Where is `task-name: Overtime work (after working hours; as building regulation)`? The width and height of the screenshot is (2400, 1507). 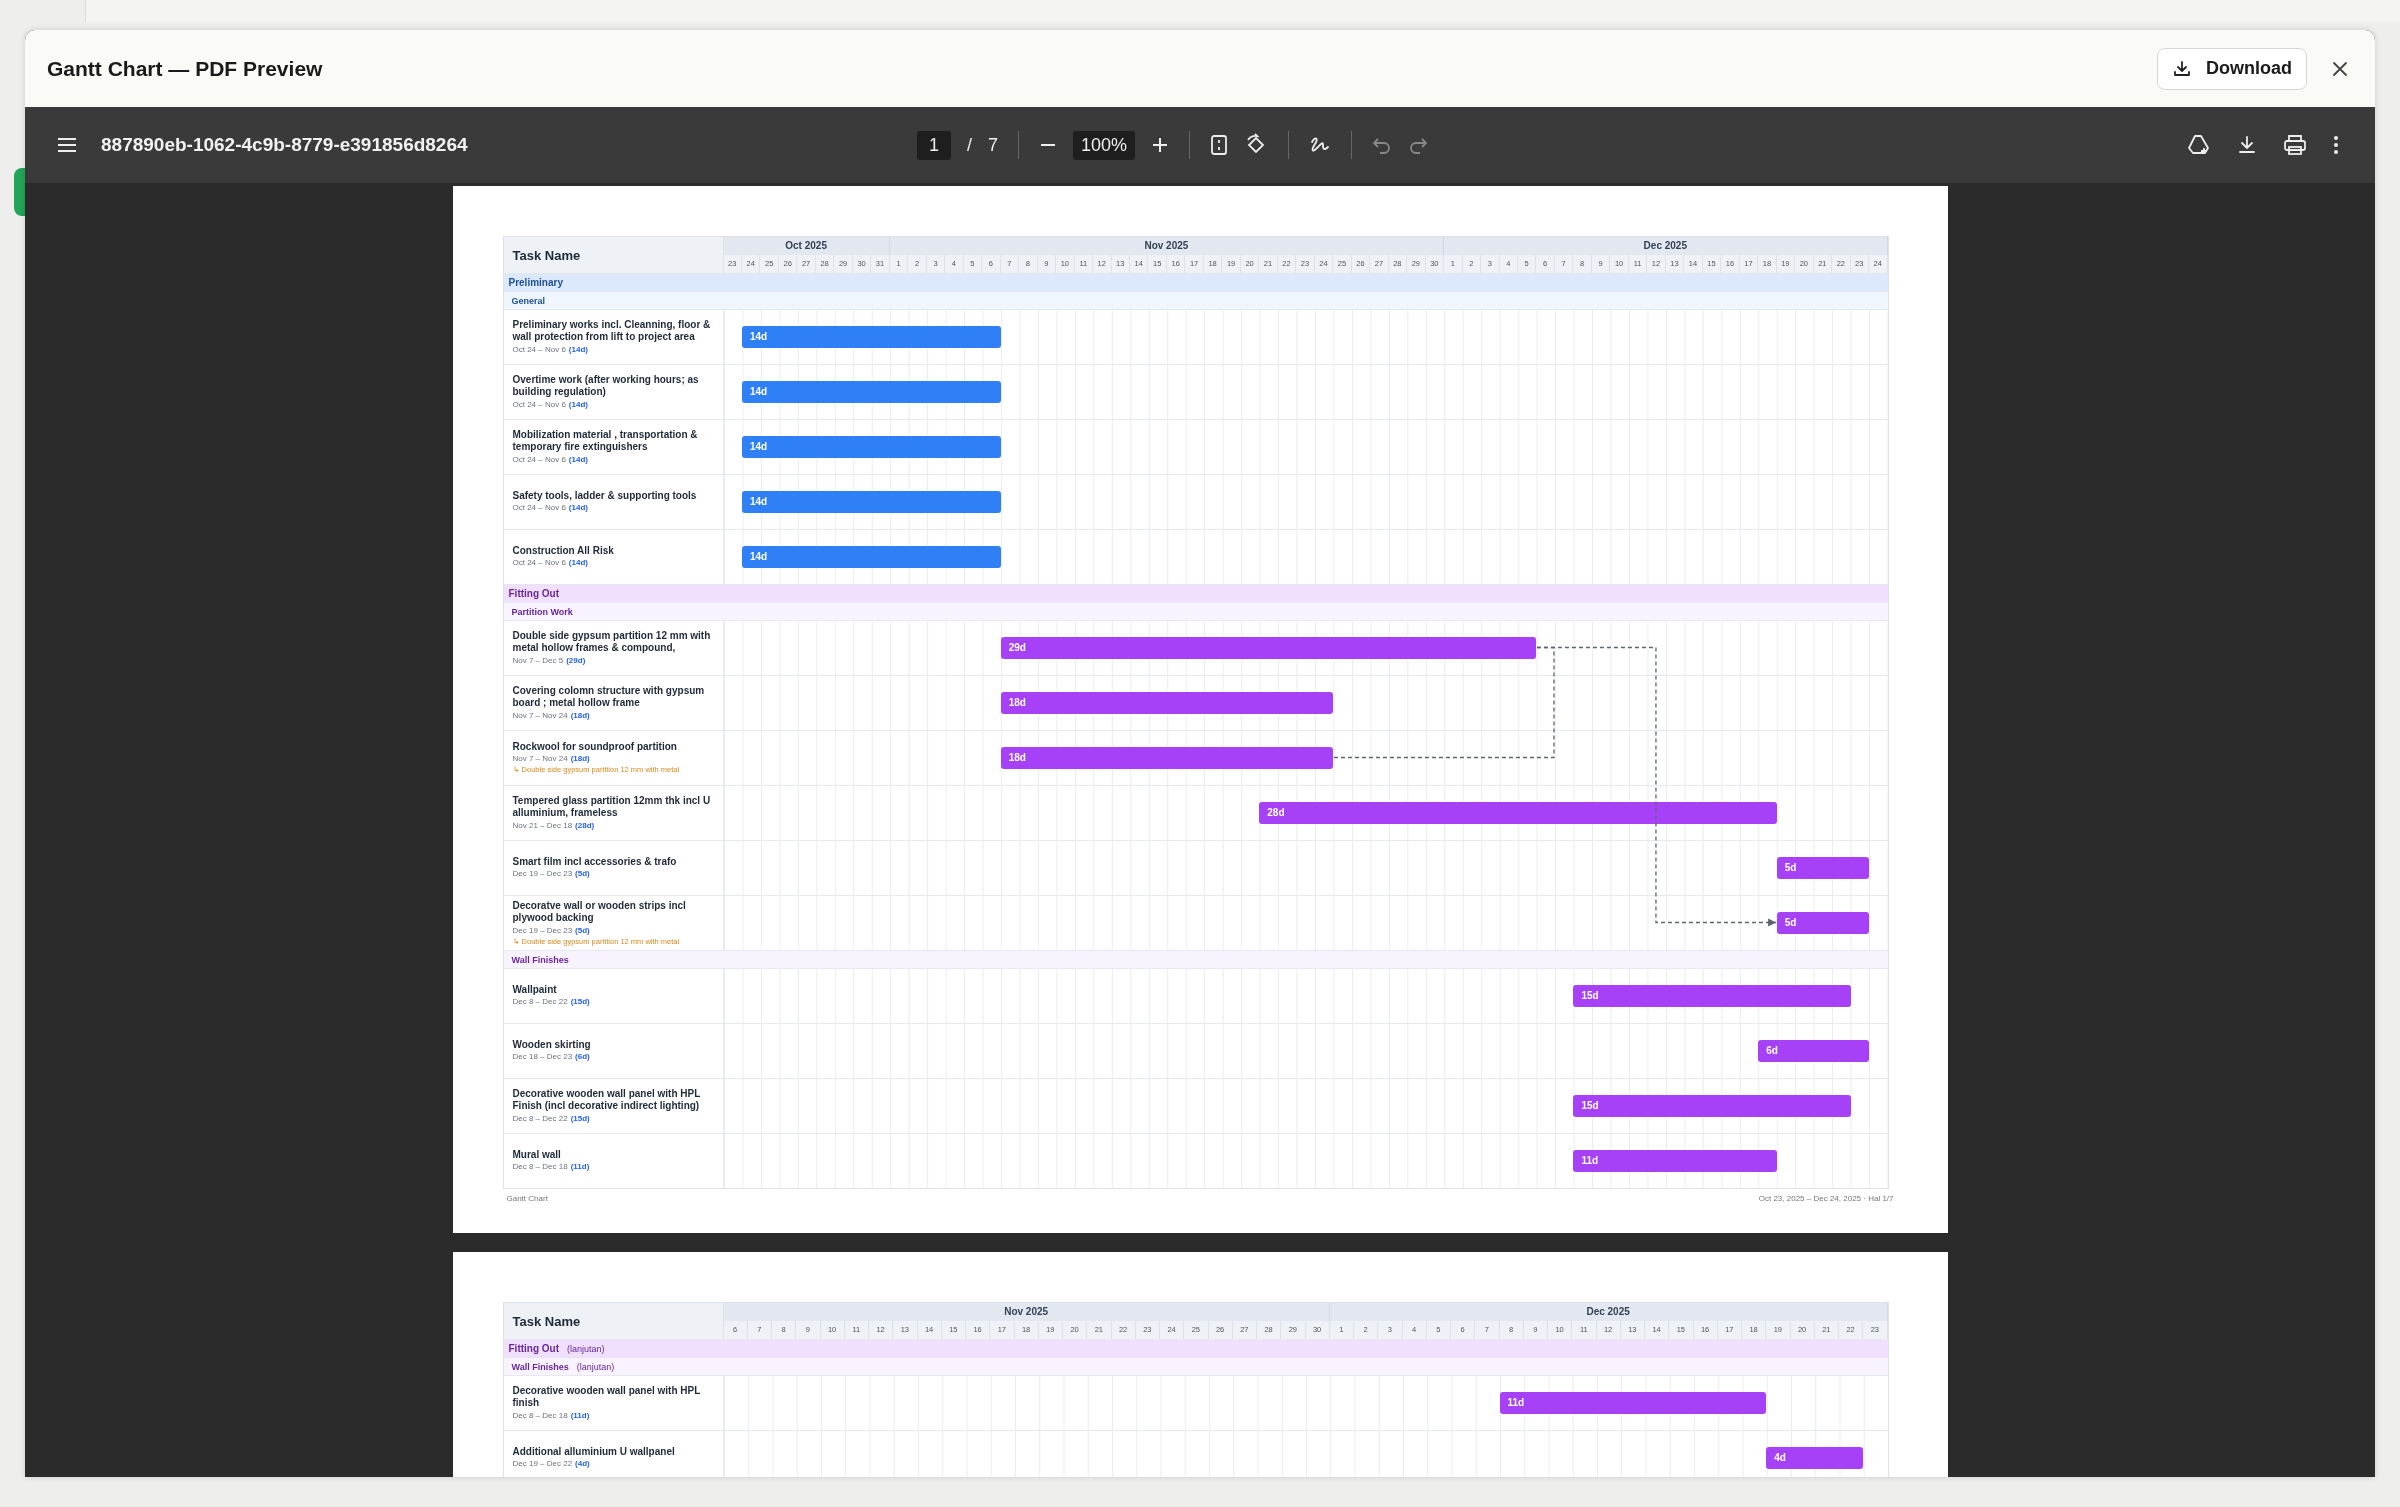
task-name: Overtime work (after working hours; as building regulation) is located at coordinates (606, 386).